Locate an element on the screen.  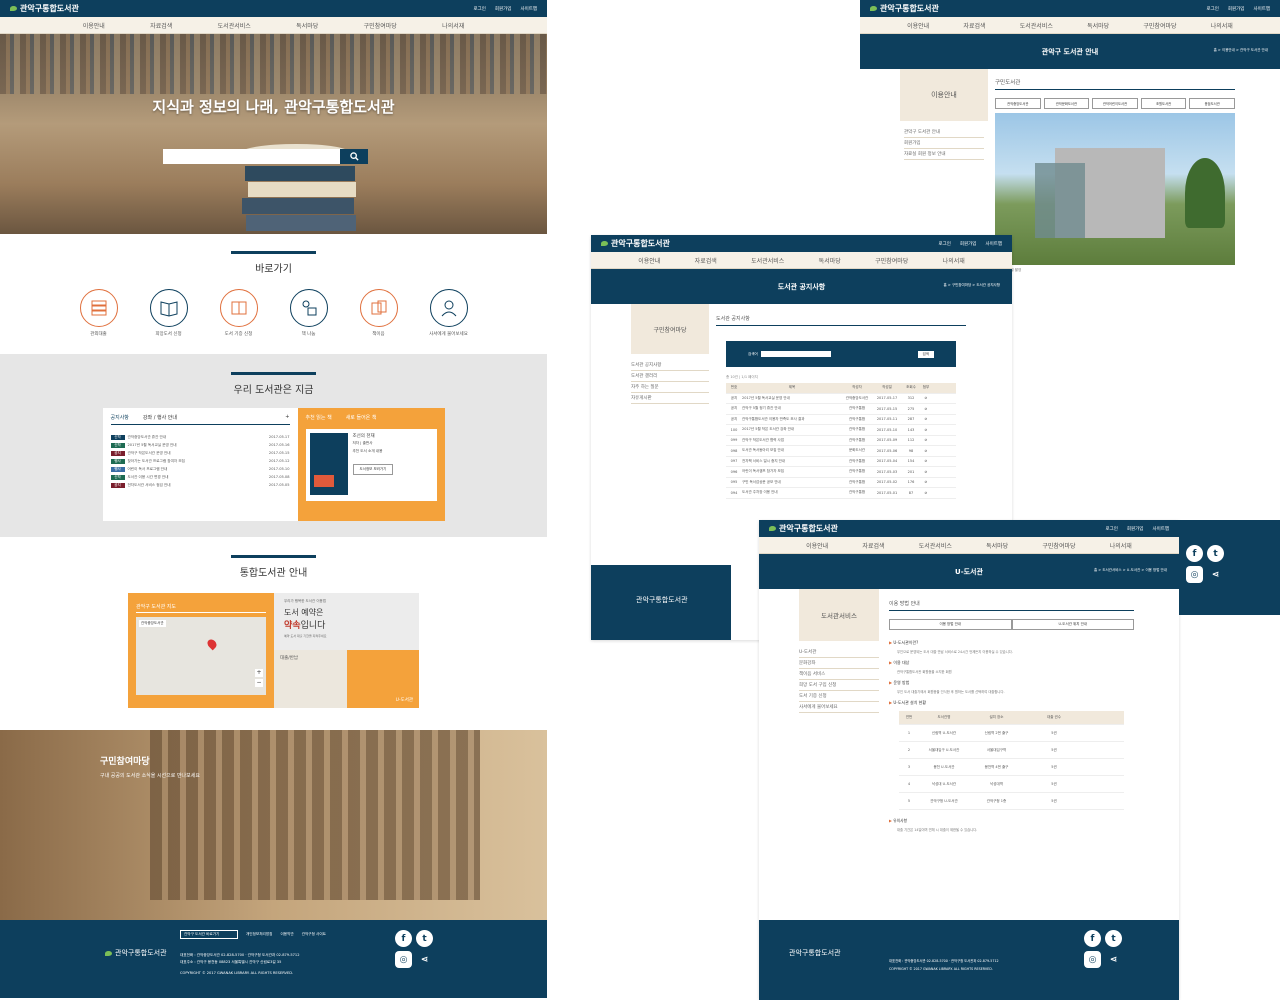
library-tab: 조원도서관 is located at coordinates (1163, 103).